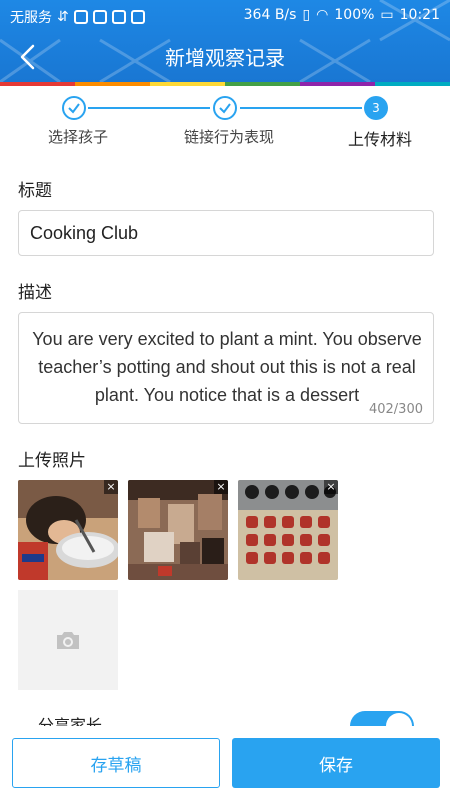  I want to click on step-1-label: 选择孩子, so click(78, 137).